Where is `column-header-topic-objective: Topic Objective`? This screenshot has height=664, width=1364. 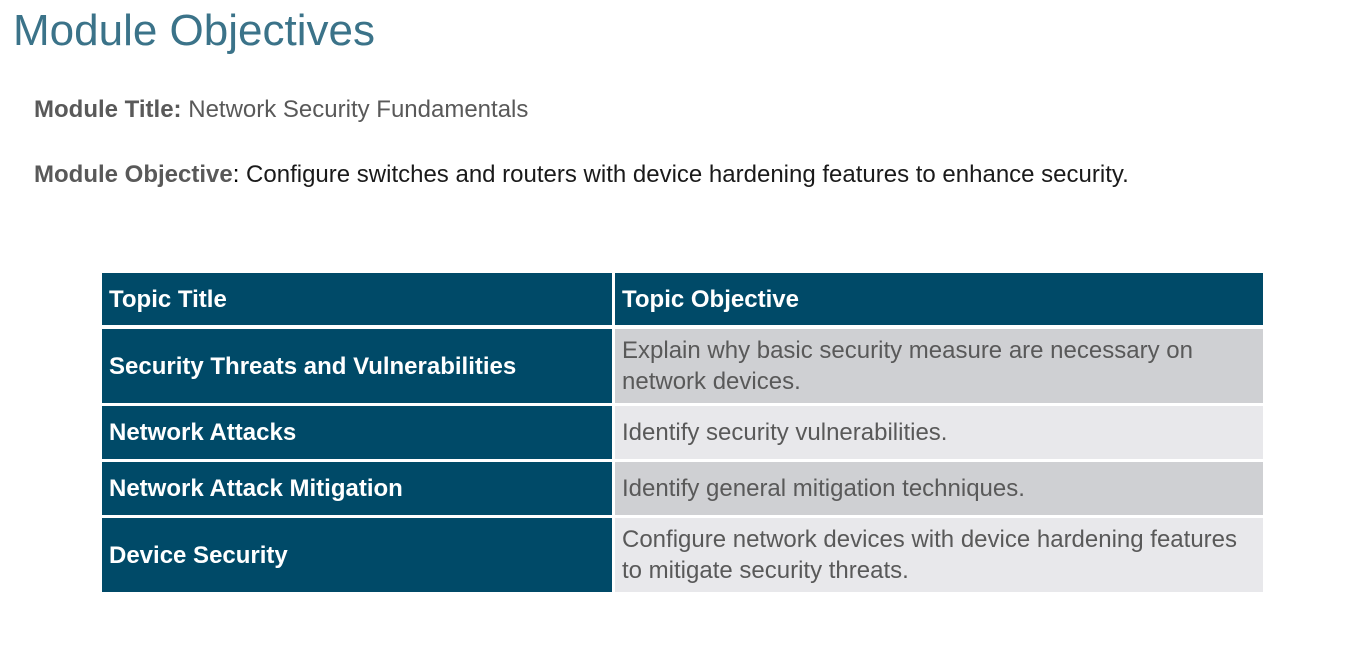
column-header-topic-objective: Topic Objective is located at coordinates (939, 301).